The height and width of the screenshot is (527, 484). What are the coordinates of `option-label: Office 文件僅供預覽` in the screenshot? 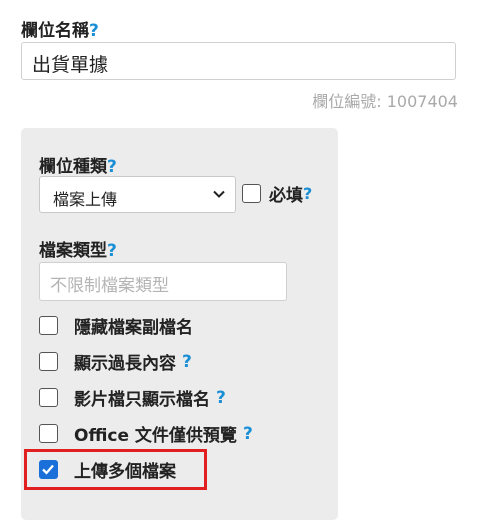 It's located at (155, 436).